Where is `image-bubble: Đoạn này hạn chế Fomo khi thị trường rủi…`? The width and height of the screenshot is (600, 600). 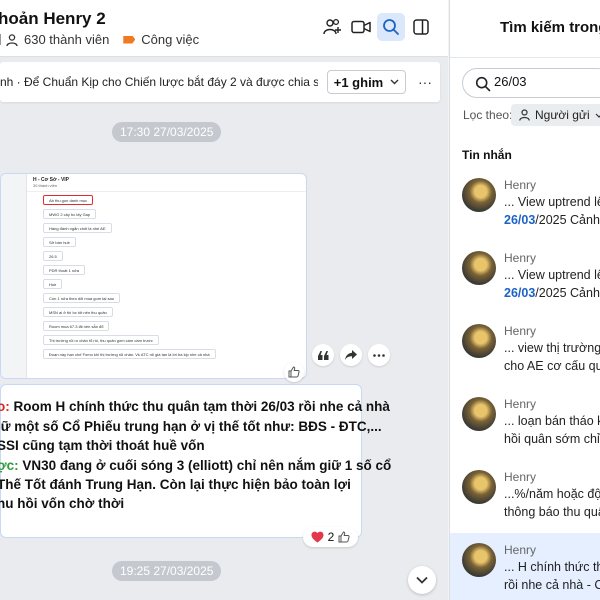 image-bubble: Đoạn này hạn chế Fomo khi thị trường rủi… is located at coordinates (129, 354).